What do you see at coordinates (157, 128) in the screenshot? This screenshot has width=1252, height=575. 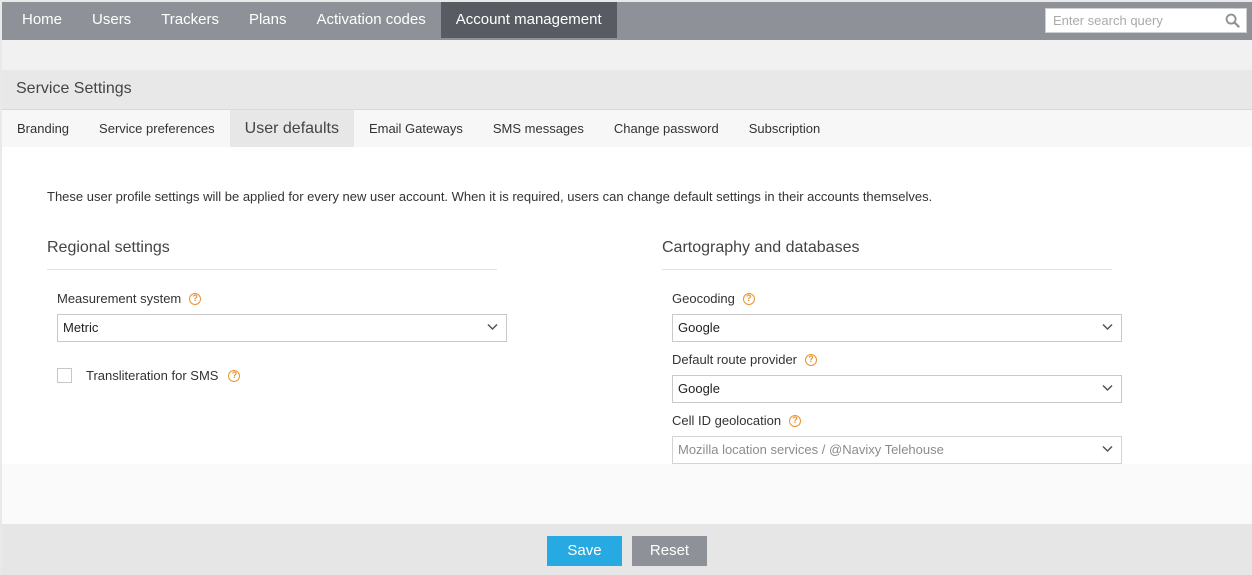 I see `tab-service-preferences: Service preferences` at bounding box center [157, 128].